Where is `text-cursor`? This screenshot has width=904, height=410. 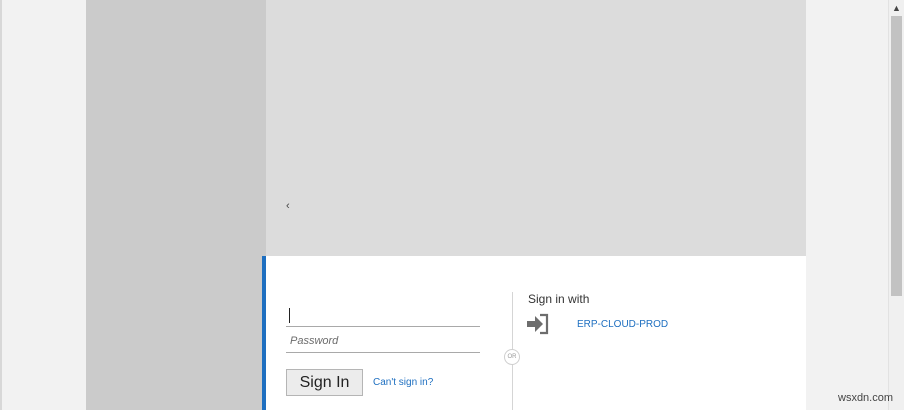
text-cursor is located at coordinates (289, 315).